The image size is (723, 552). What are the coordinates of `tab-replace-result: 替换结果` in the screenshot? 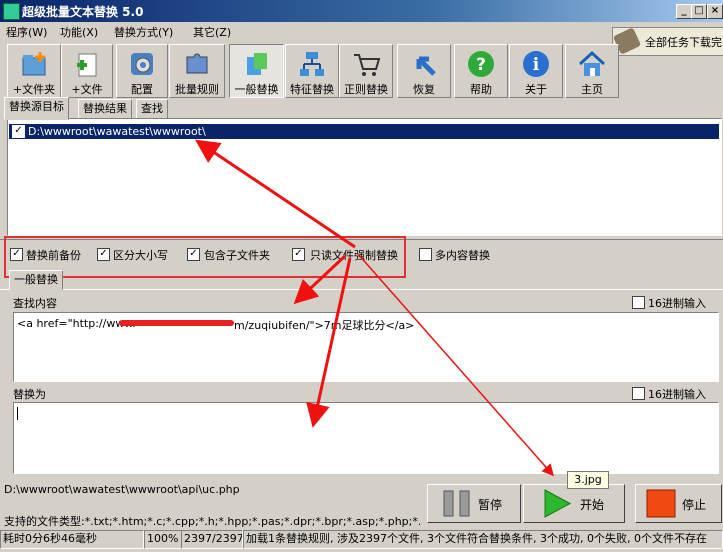 It's located at (105, 109).